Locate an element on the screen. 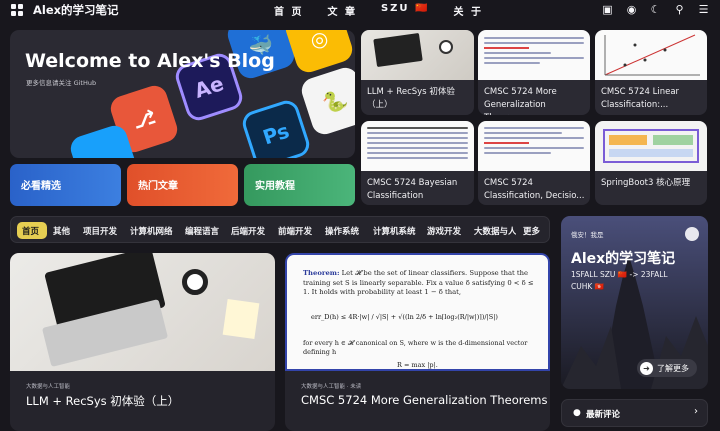 This screenshot has height=431, width=720. hero-subtitle: 更多信息请关注 GitHub is located at coordinates (61, 82).